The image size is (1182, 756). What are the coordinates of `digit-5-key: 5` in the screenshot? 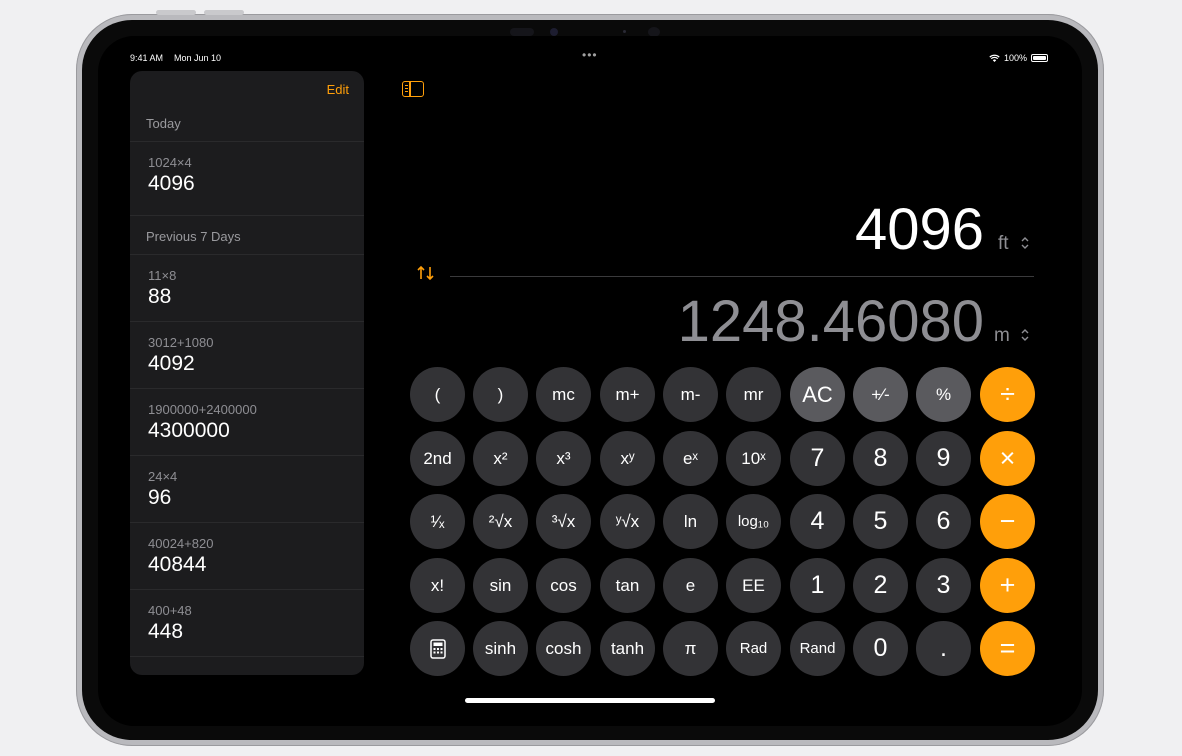 It's located at (880, 521).